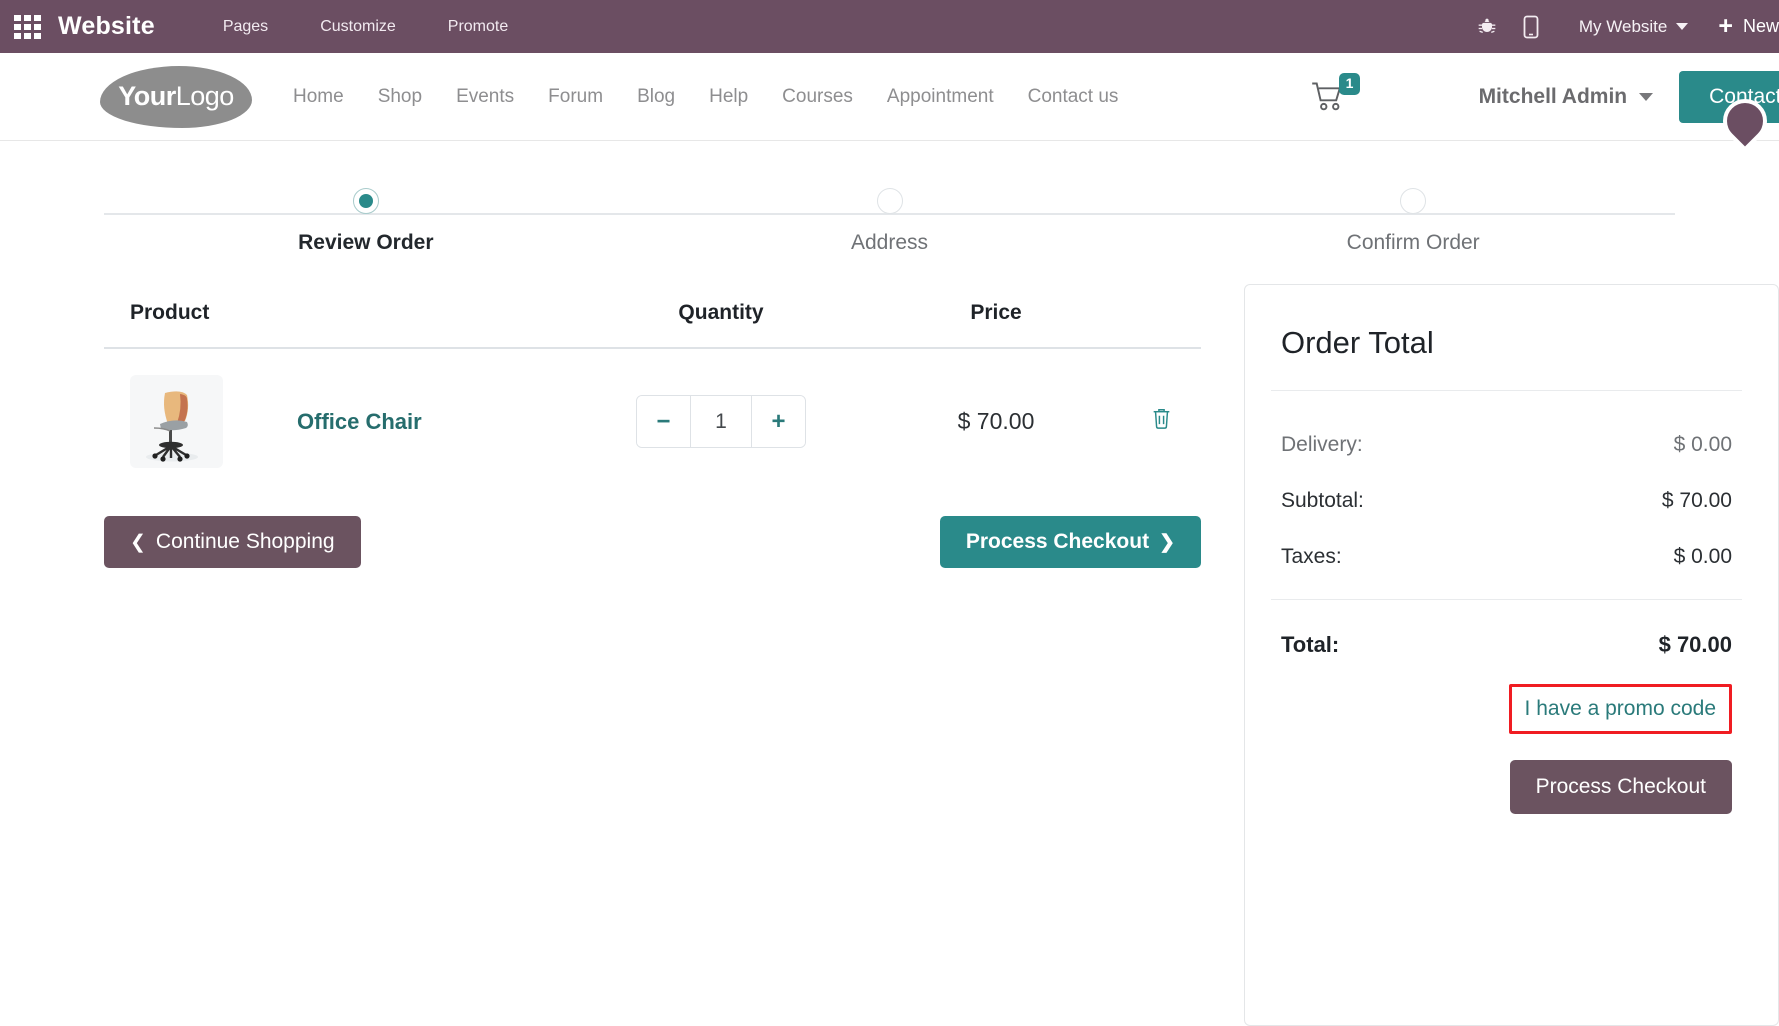  I want to click on backend-menu: Pages Customize Promote, so click(365, 26).